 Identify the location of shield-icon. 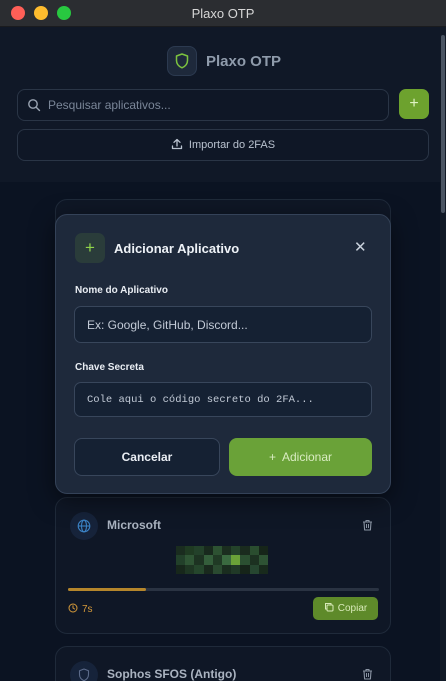
(84, 671).